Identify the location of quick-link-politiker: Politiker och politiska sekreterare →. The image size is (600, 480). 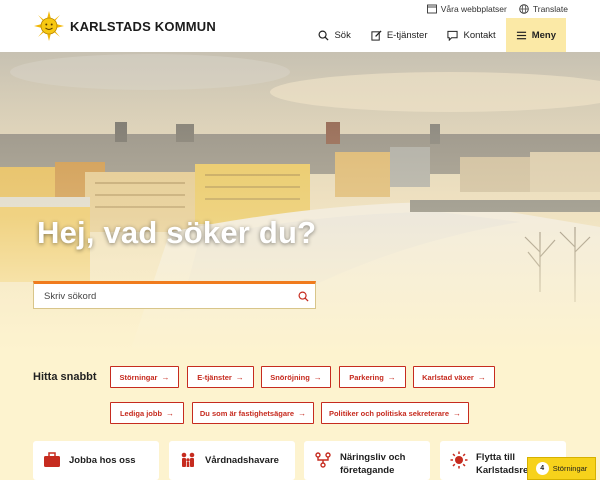
(395, 413).